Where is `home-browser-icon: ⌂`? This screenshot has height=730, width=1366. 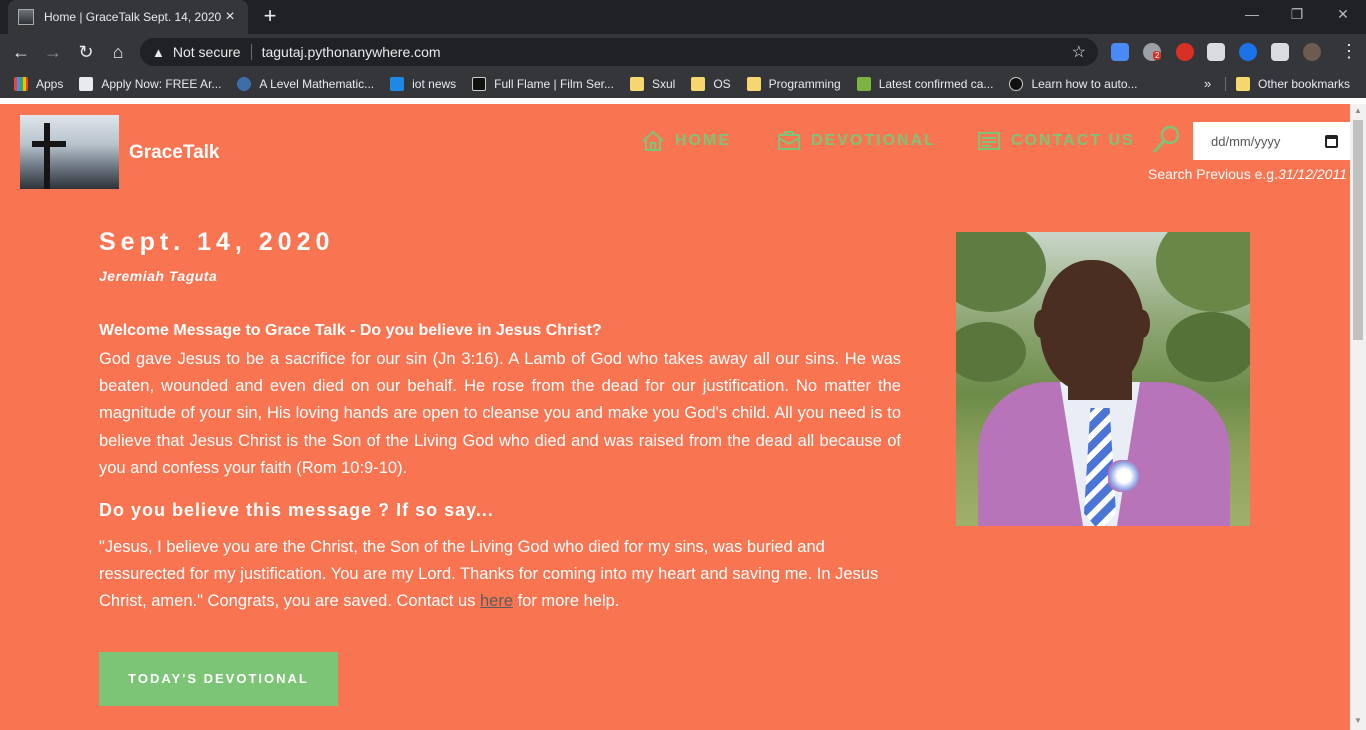 home-browser-icon: ⌂ is located at coordinates (118, 52).